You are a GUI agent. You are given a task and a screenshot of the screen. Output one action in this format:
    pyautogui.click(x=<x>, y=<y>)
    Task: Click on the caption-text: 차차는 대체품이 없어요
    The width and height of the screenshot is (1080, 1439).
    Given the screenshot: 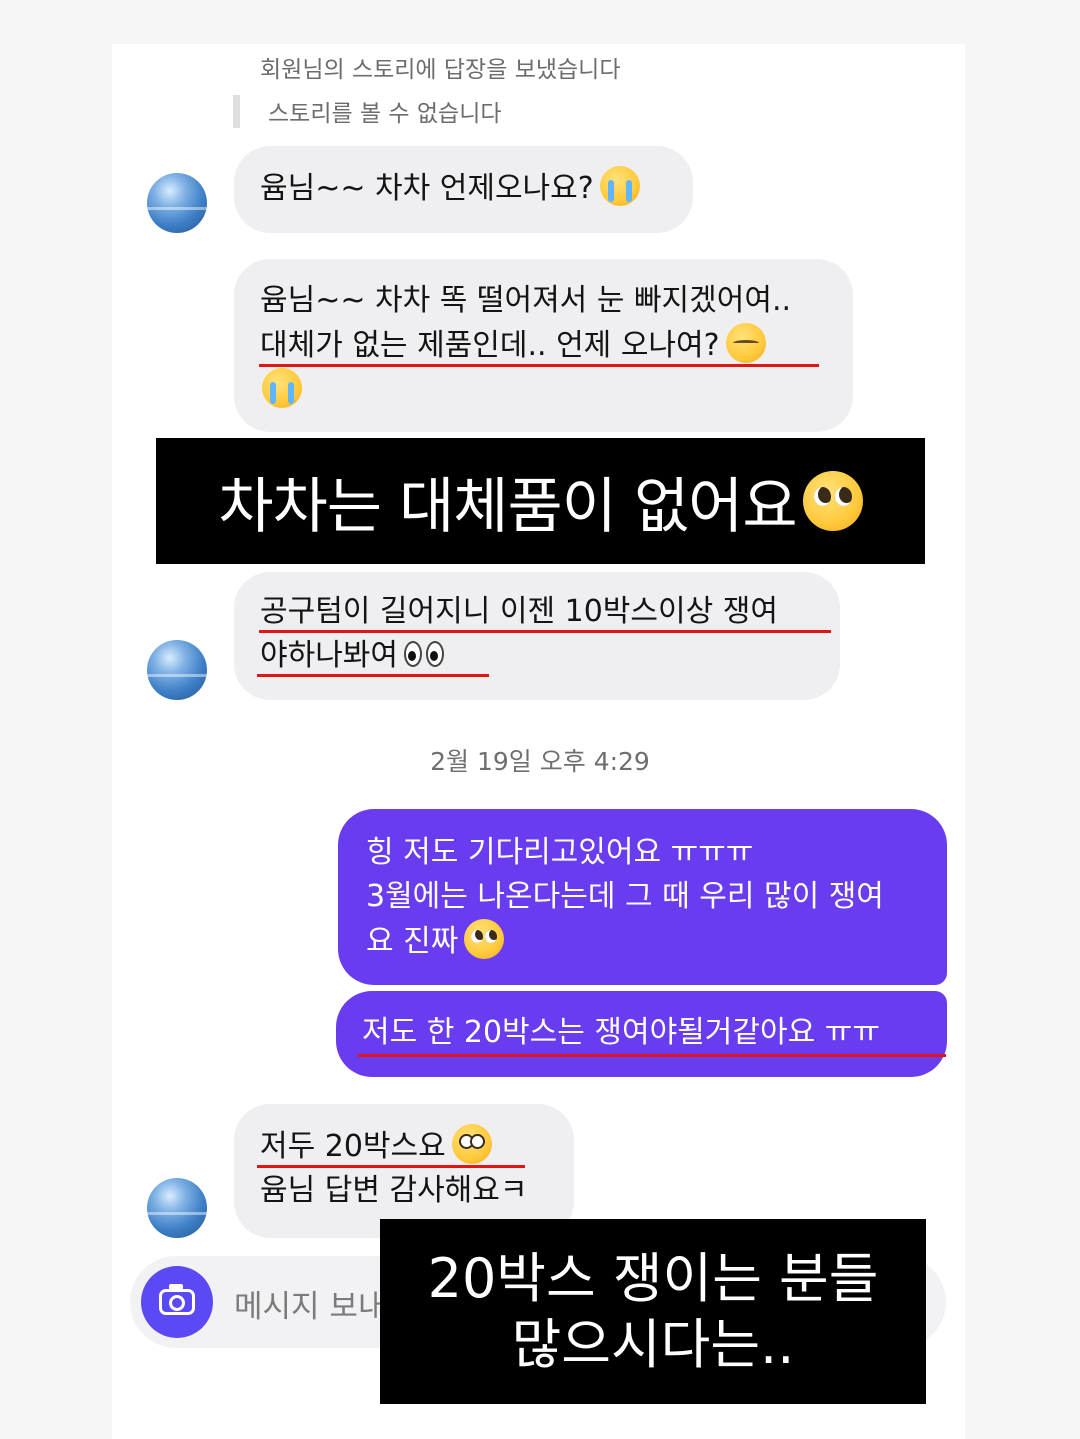 What is the action you would take?
    pyautogui.click(x=507, y=506)
    